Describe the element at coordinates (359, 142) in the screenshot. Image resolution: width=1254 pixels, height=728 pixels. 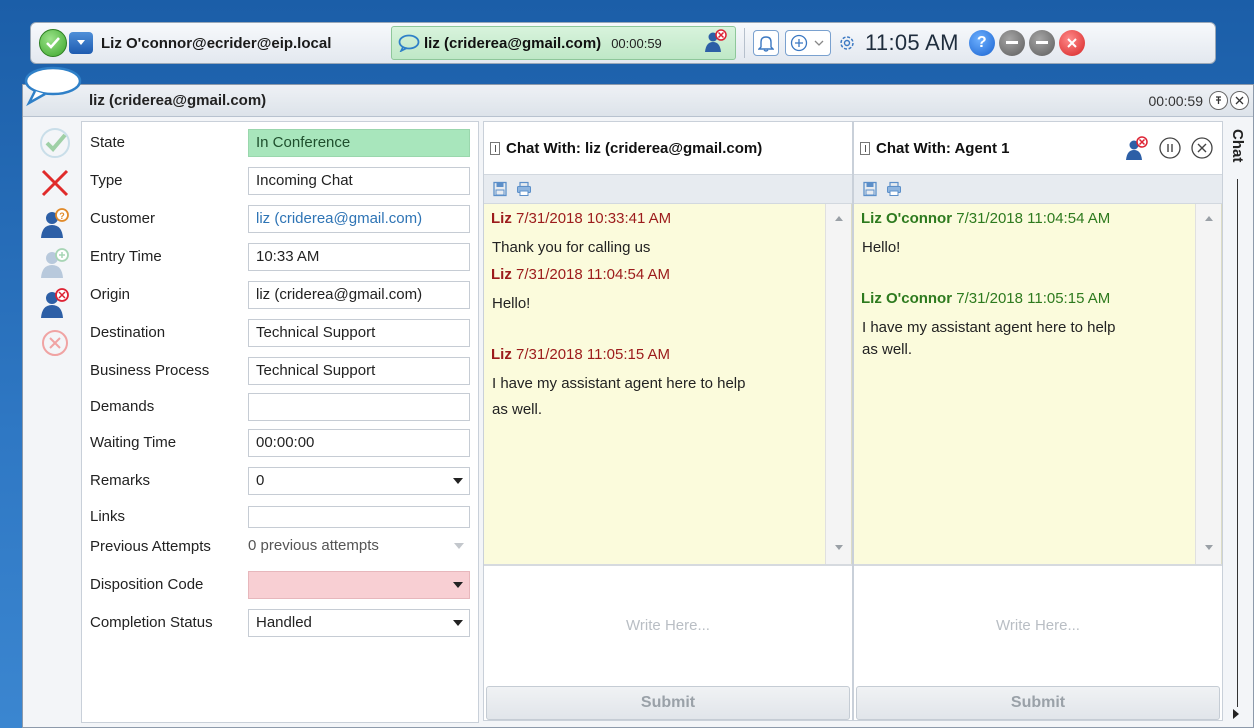
I see `state-field: In Conference` at that location.